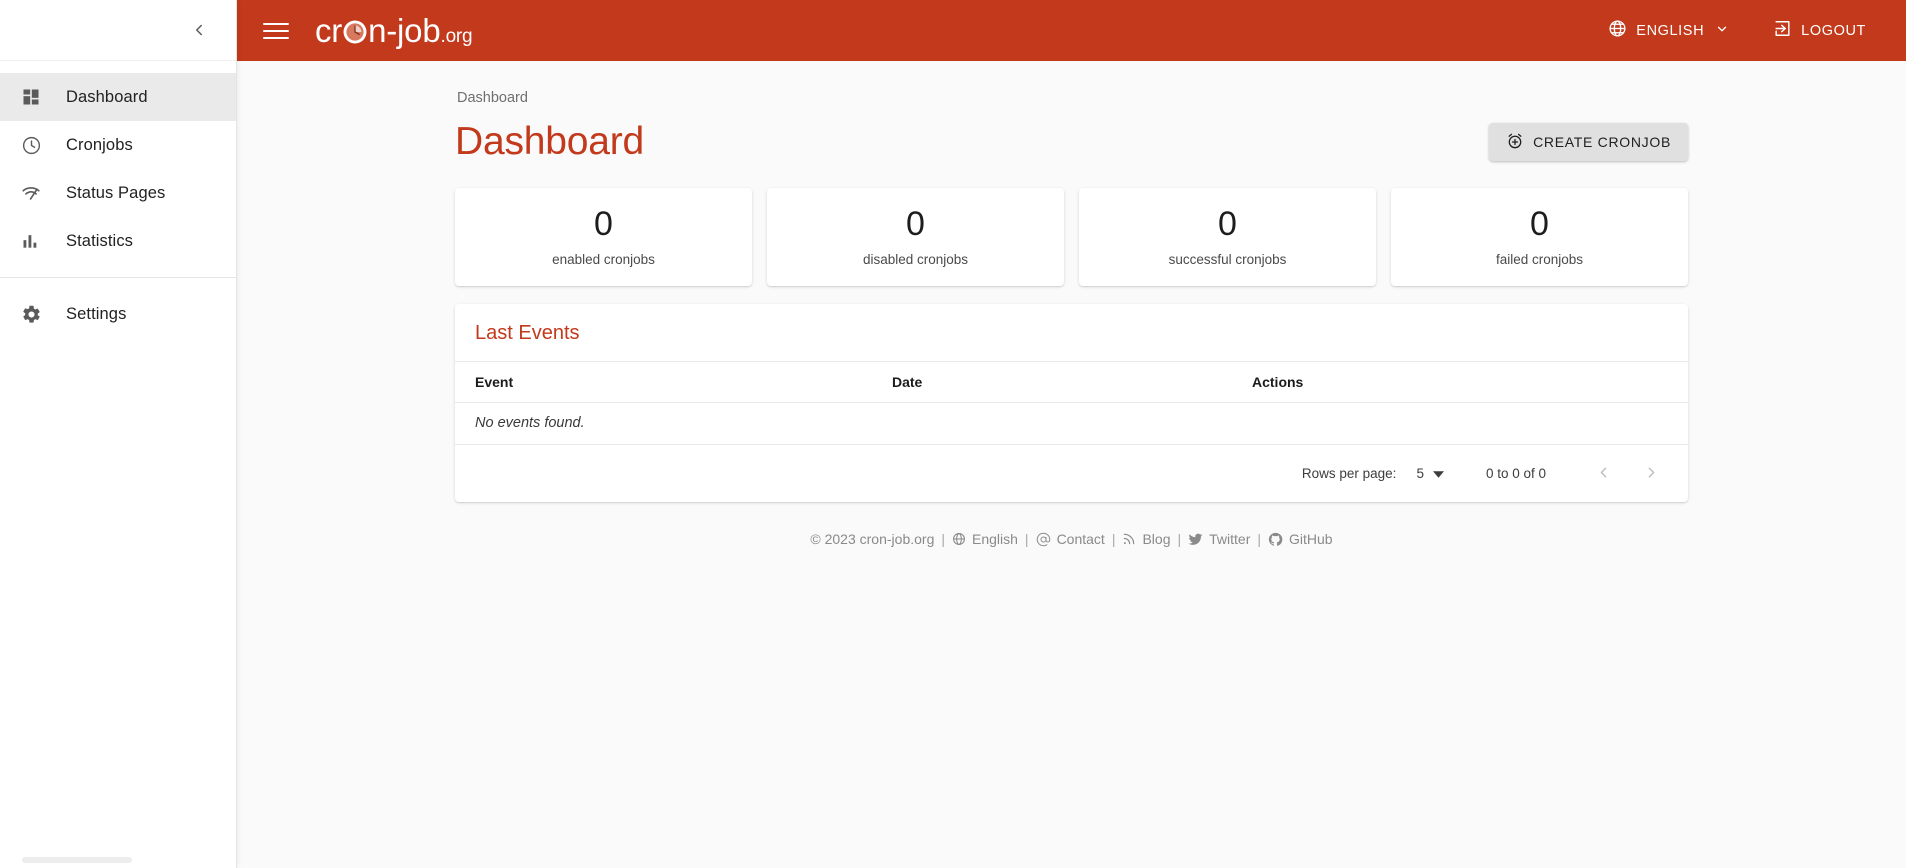 This screenshot has width=1906, height=868. What do you see at coordinates (492, 98) in the screenshot?
I see `breadcrumb: Dashboard` at bounding box center [492, 98].